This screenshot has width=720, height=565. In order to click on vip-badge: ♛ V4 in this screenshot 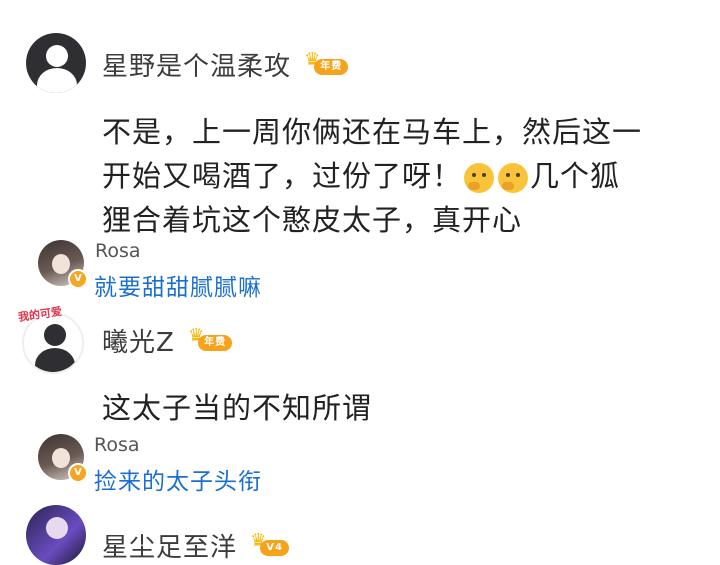, I will do `click(275, 544)`.